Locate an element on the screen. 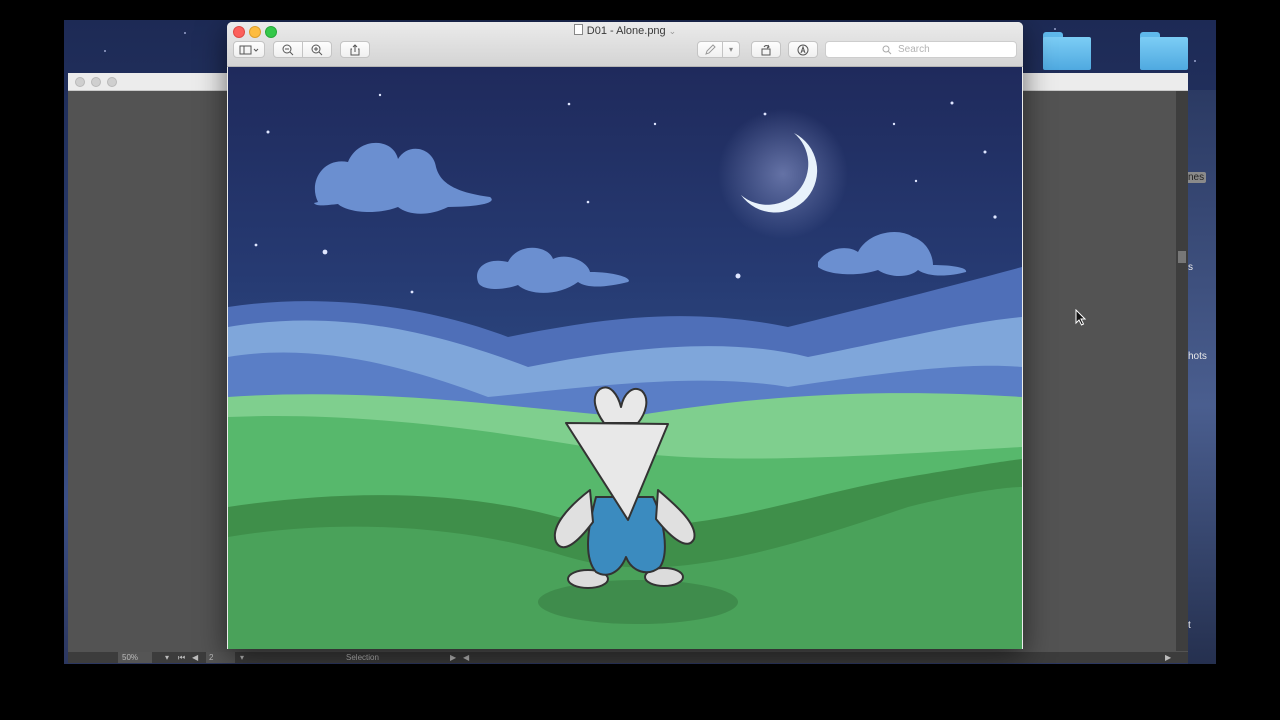 This screenshot has width=1280, height=720. markup-pen-button is located at coordinates (710, 49).